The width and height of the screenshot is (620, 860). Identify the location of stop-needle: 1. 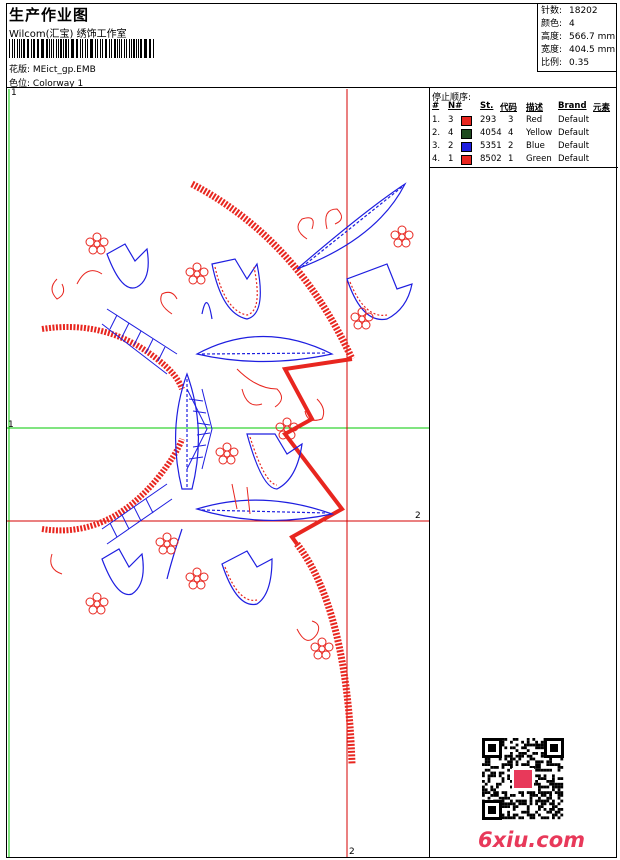
(451, 159).